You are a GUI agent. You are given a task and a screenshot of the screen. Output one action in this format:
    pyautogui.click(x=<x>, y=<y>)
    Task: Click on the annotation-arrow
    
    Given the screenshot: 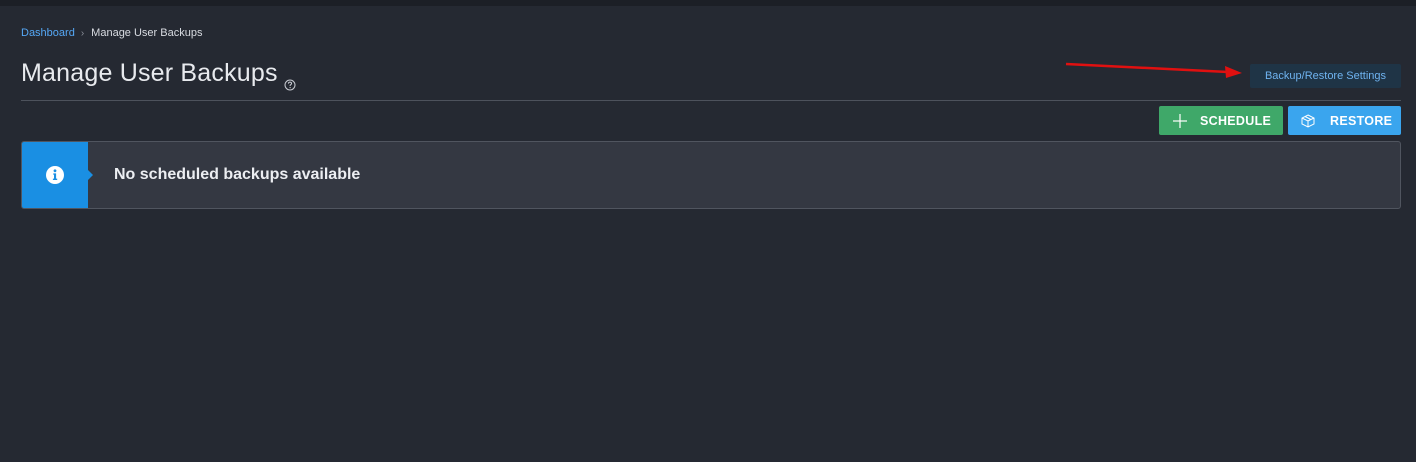 What is the action you would take?
    pyautogui.click(x=1153, y=70)
    